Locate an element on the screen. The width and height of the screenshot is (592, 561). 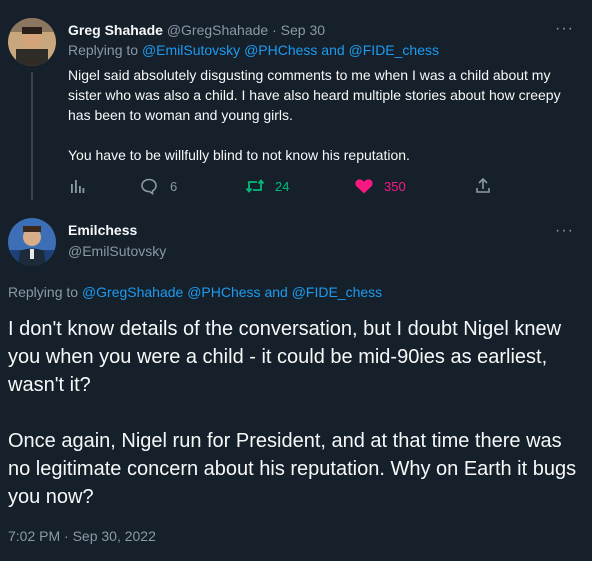
tweet1-share-button is located at coordinates (483, 186).